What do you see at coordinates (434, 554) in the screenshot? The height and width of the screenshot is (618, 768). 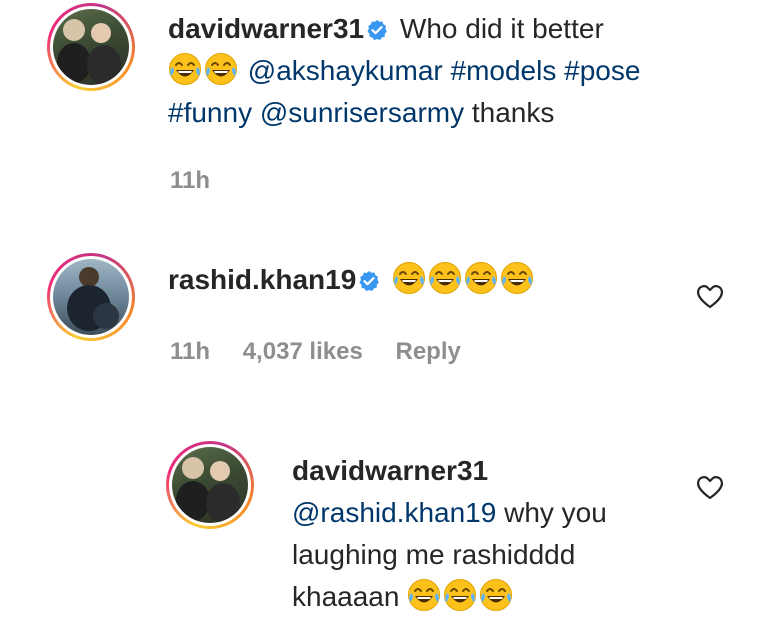 I see `comment-text: laughing me rashidddd` at bounding box center [434, 554].